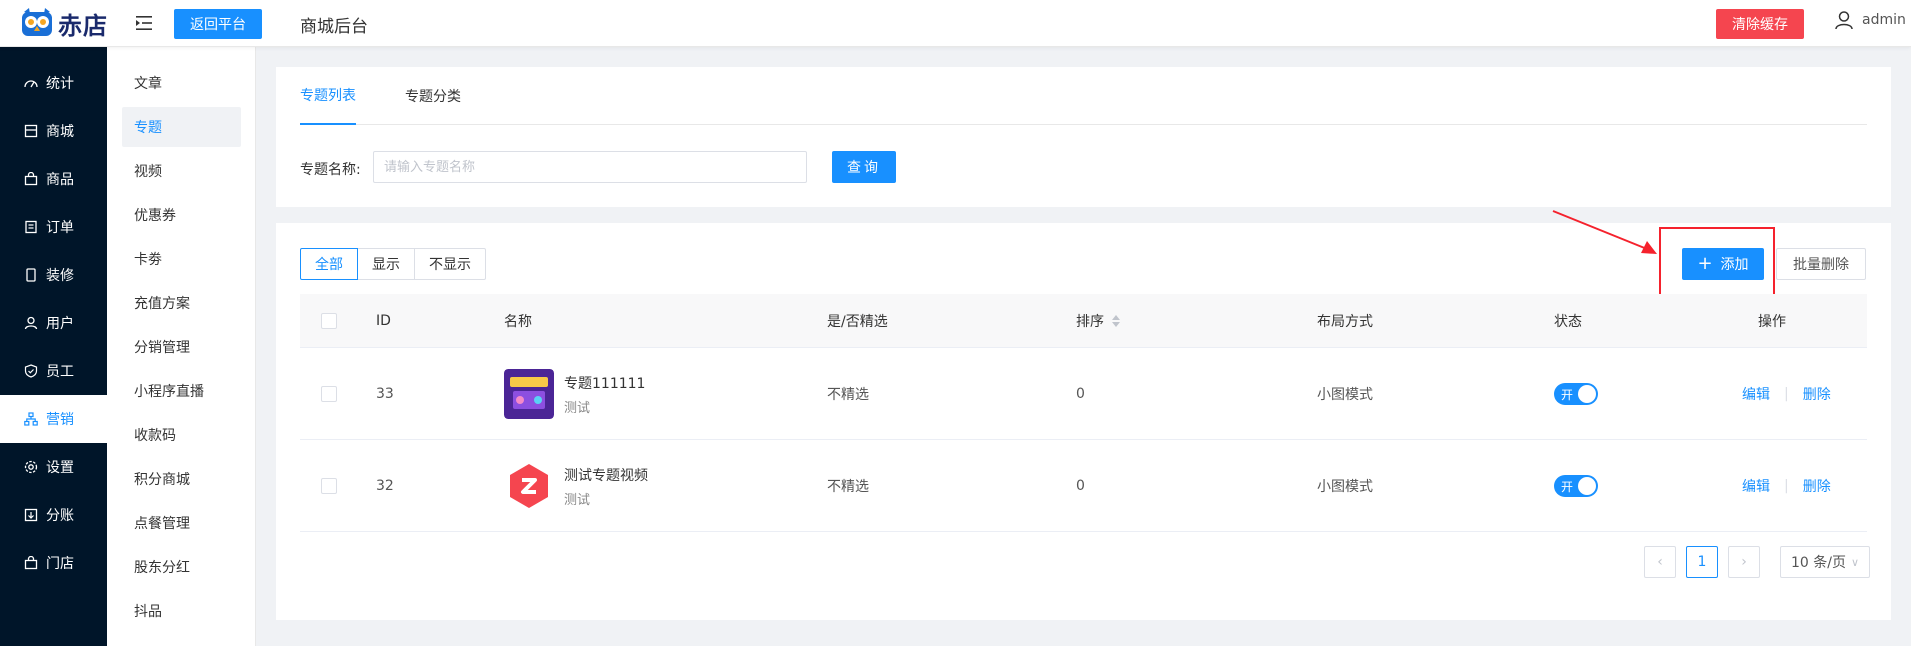  I want to click on sidebar-item-label: 员工, so click(60, 372).